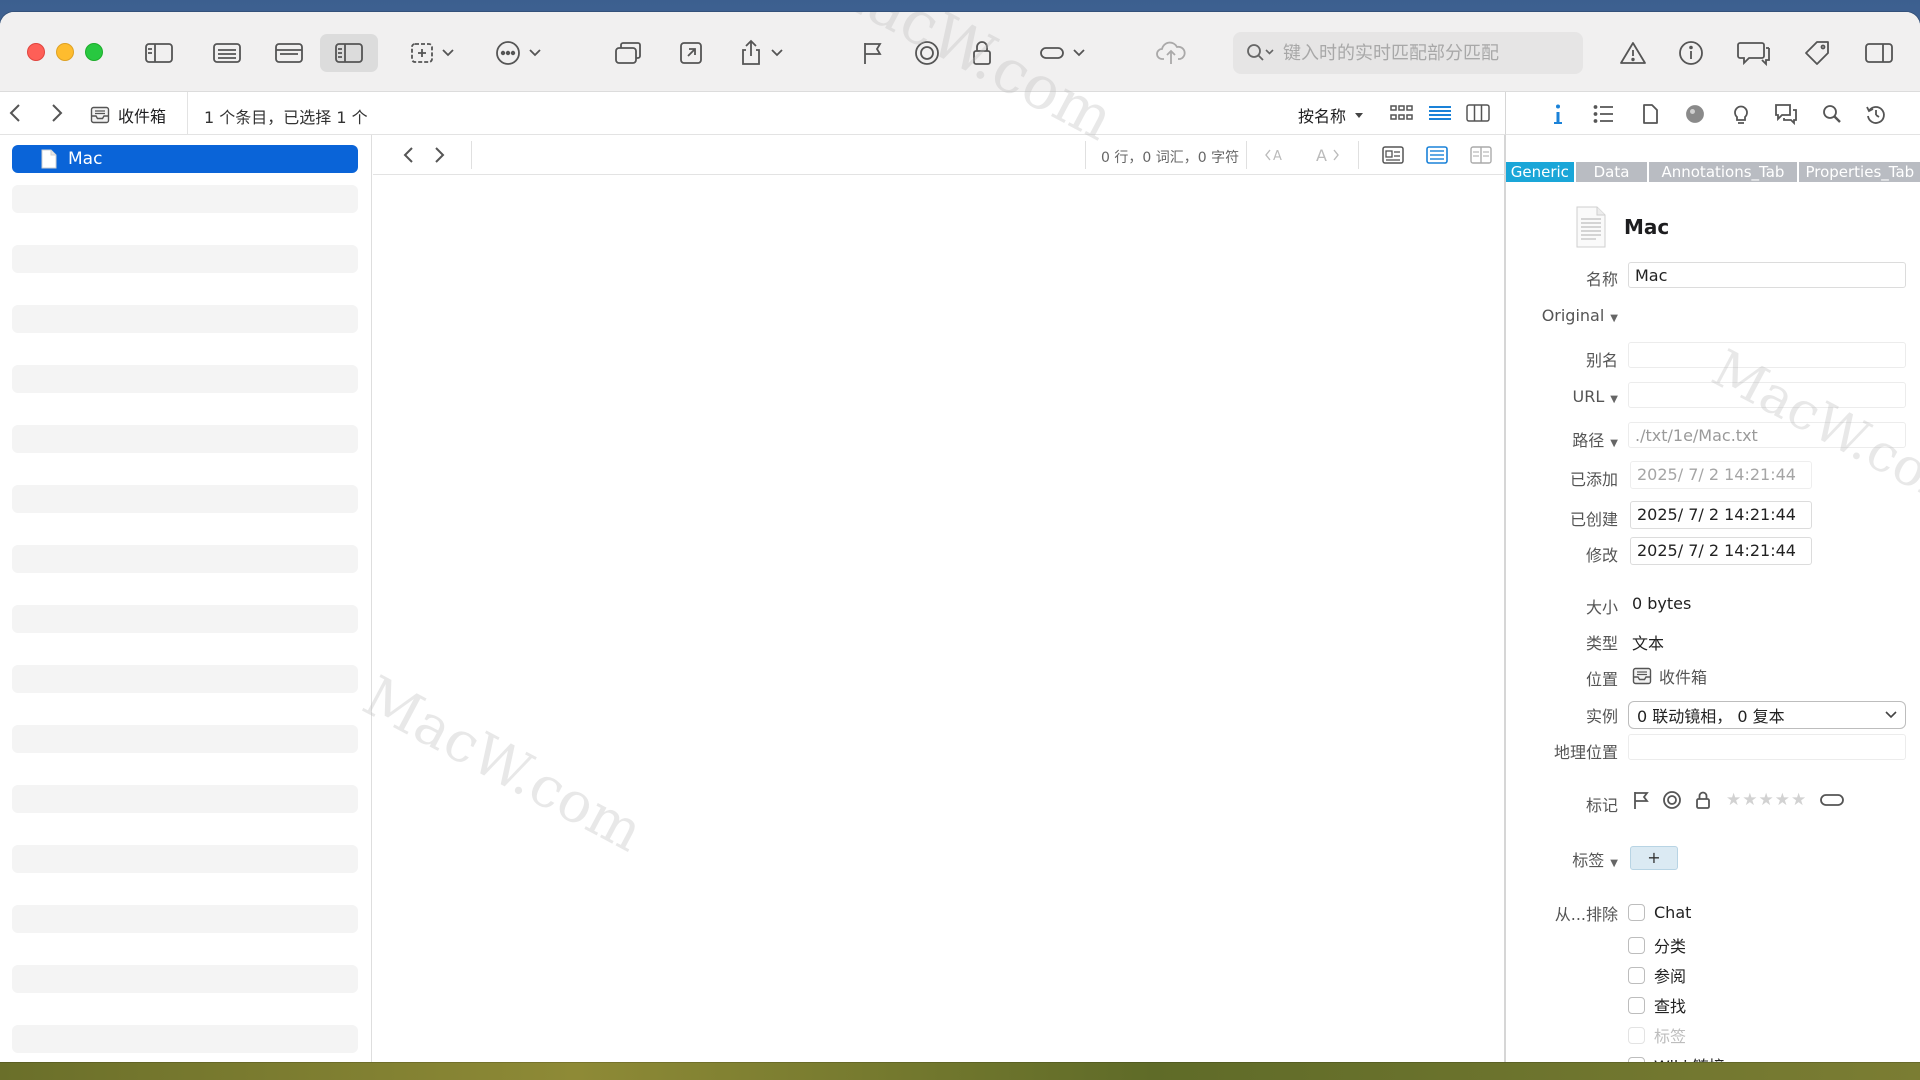  I want to click on text-larger-icon: A, so click(1327, 155).